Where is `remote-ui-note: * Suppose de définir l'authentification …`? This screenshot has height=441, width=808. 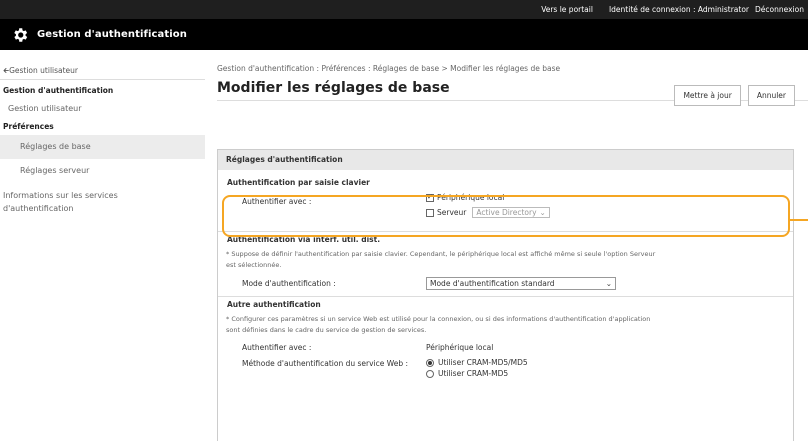 remote-ui-note: * Suppose de définir l'authentification … is located at coordinates (505, 259).